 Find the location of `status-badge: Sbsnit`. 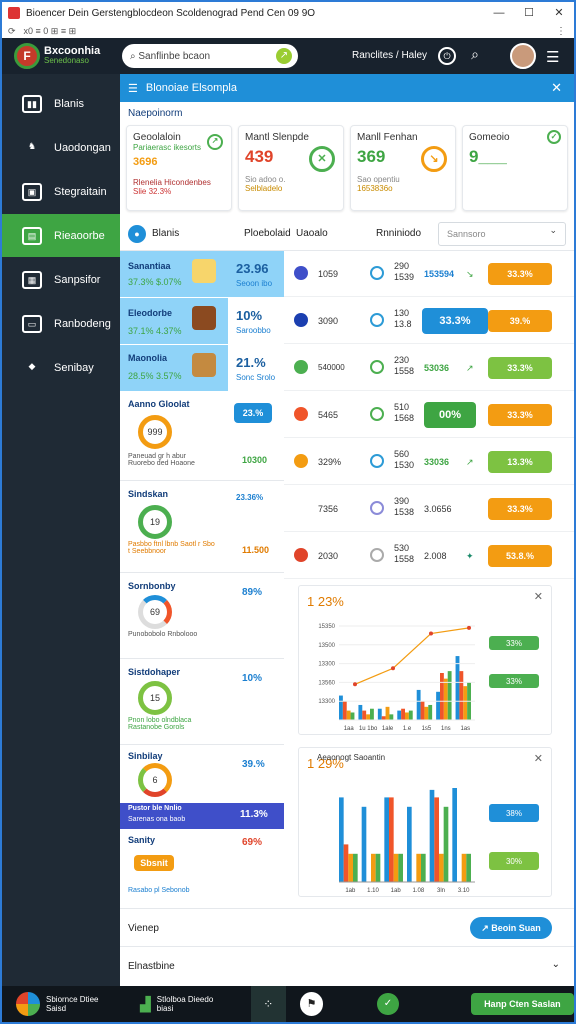

status-badge: Sbsnit is located at coordinates (154, 863).